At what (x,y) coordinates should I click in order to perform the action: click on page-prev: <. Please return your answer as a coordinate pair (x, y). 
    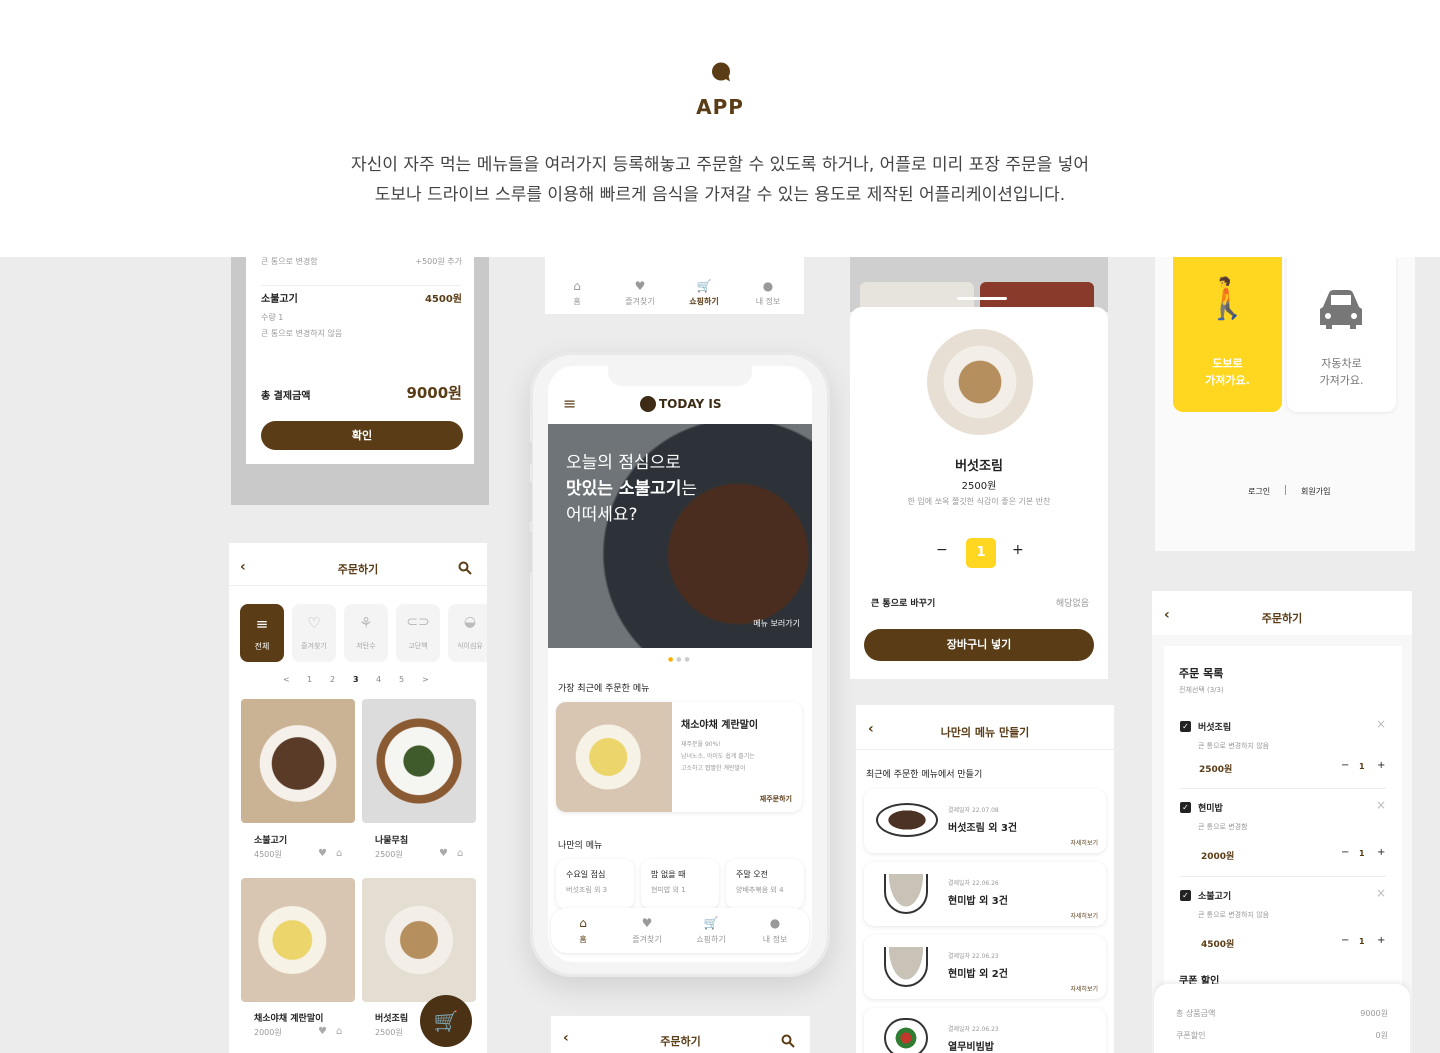
    Looking at the image, I should click on (286, 679).